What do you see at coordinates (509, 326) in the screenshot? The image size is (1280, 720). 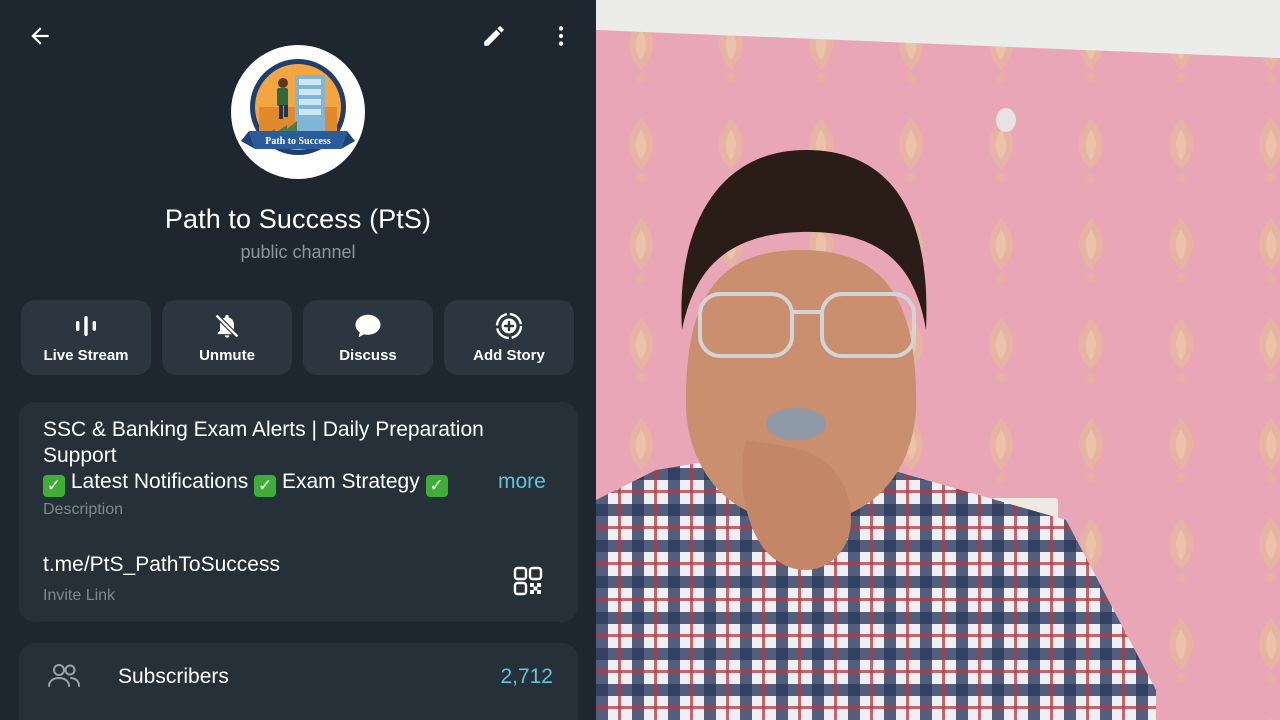 I see `add-story-icon` at bounding box center [509, 326].